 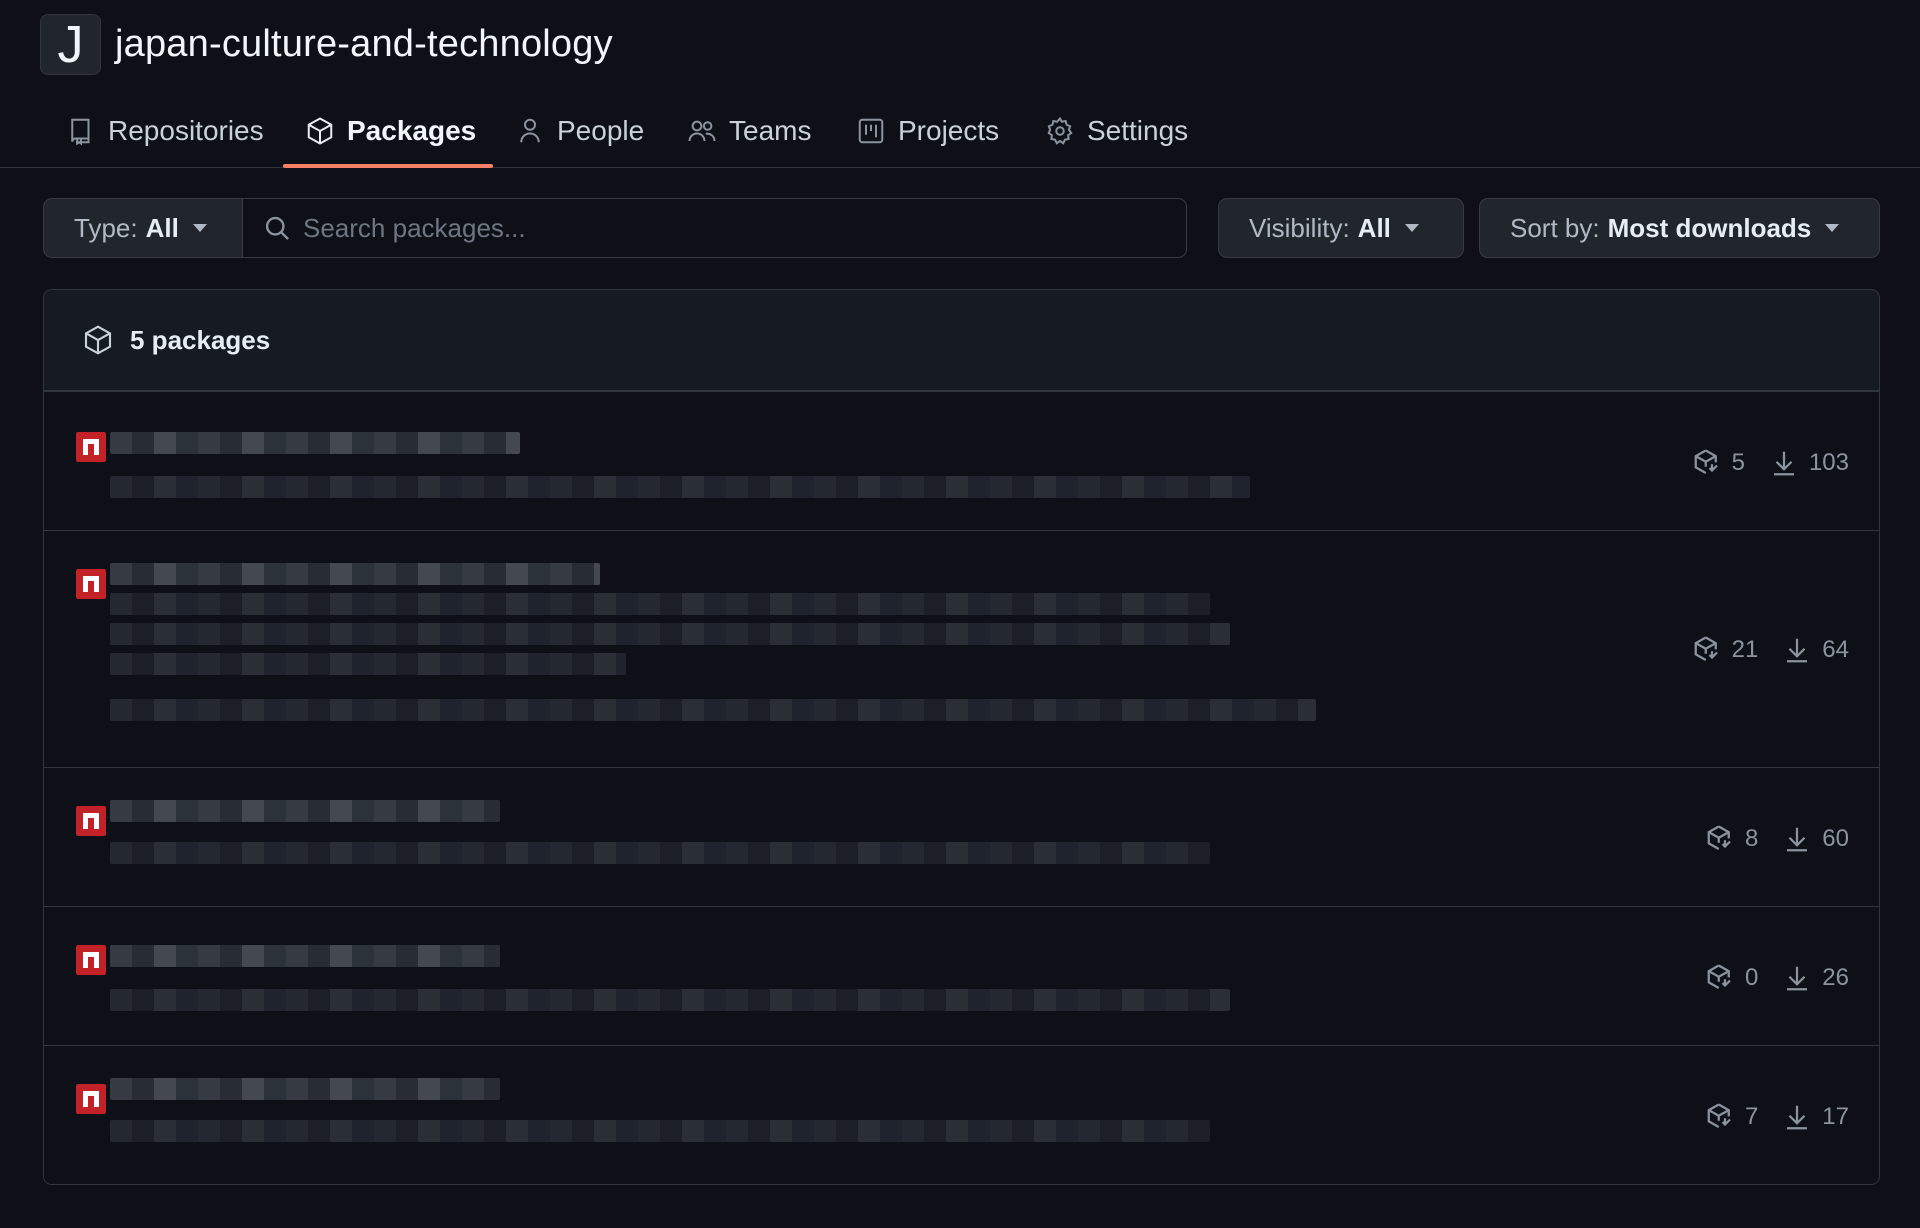 What do you see at coordinates (770, 130) in the screenshot?
I see `tab-label: Teams` at bounding box center [770, 130].